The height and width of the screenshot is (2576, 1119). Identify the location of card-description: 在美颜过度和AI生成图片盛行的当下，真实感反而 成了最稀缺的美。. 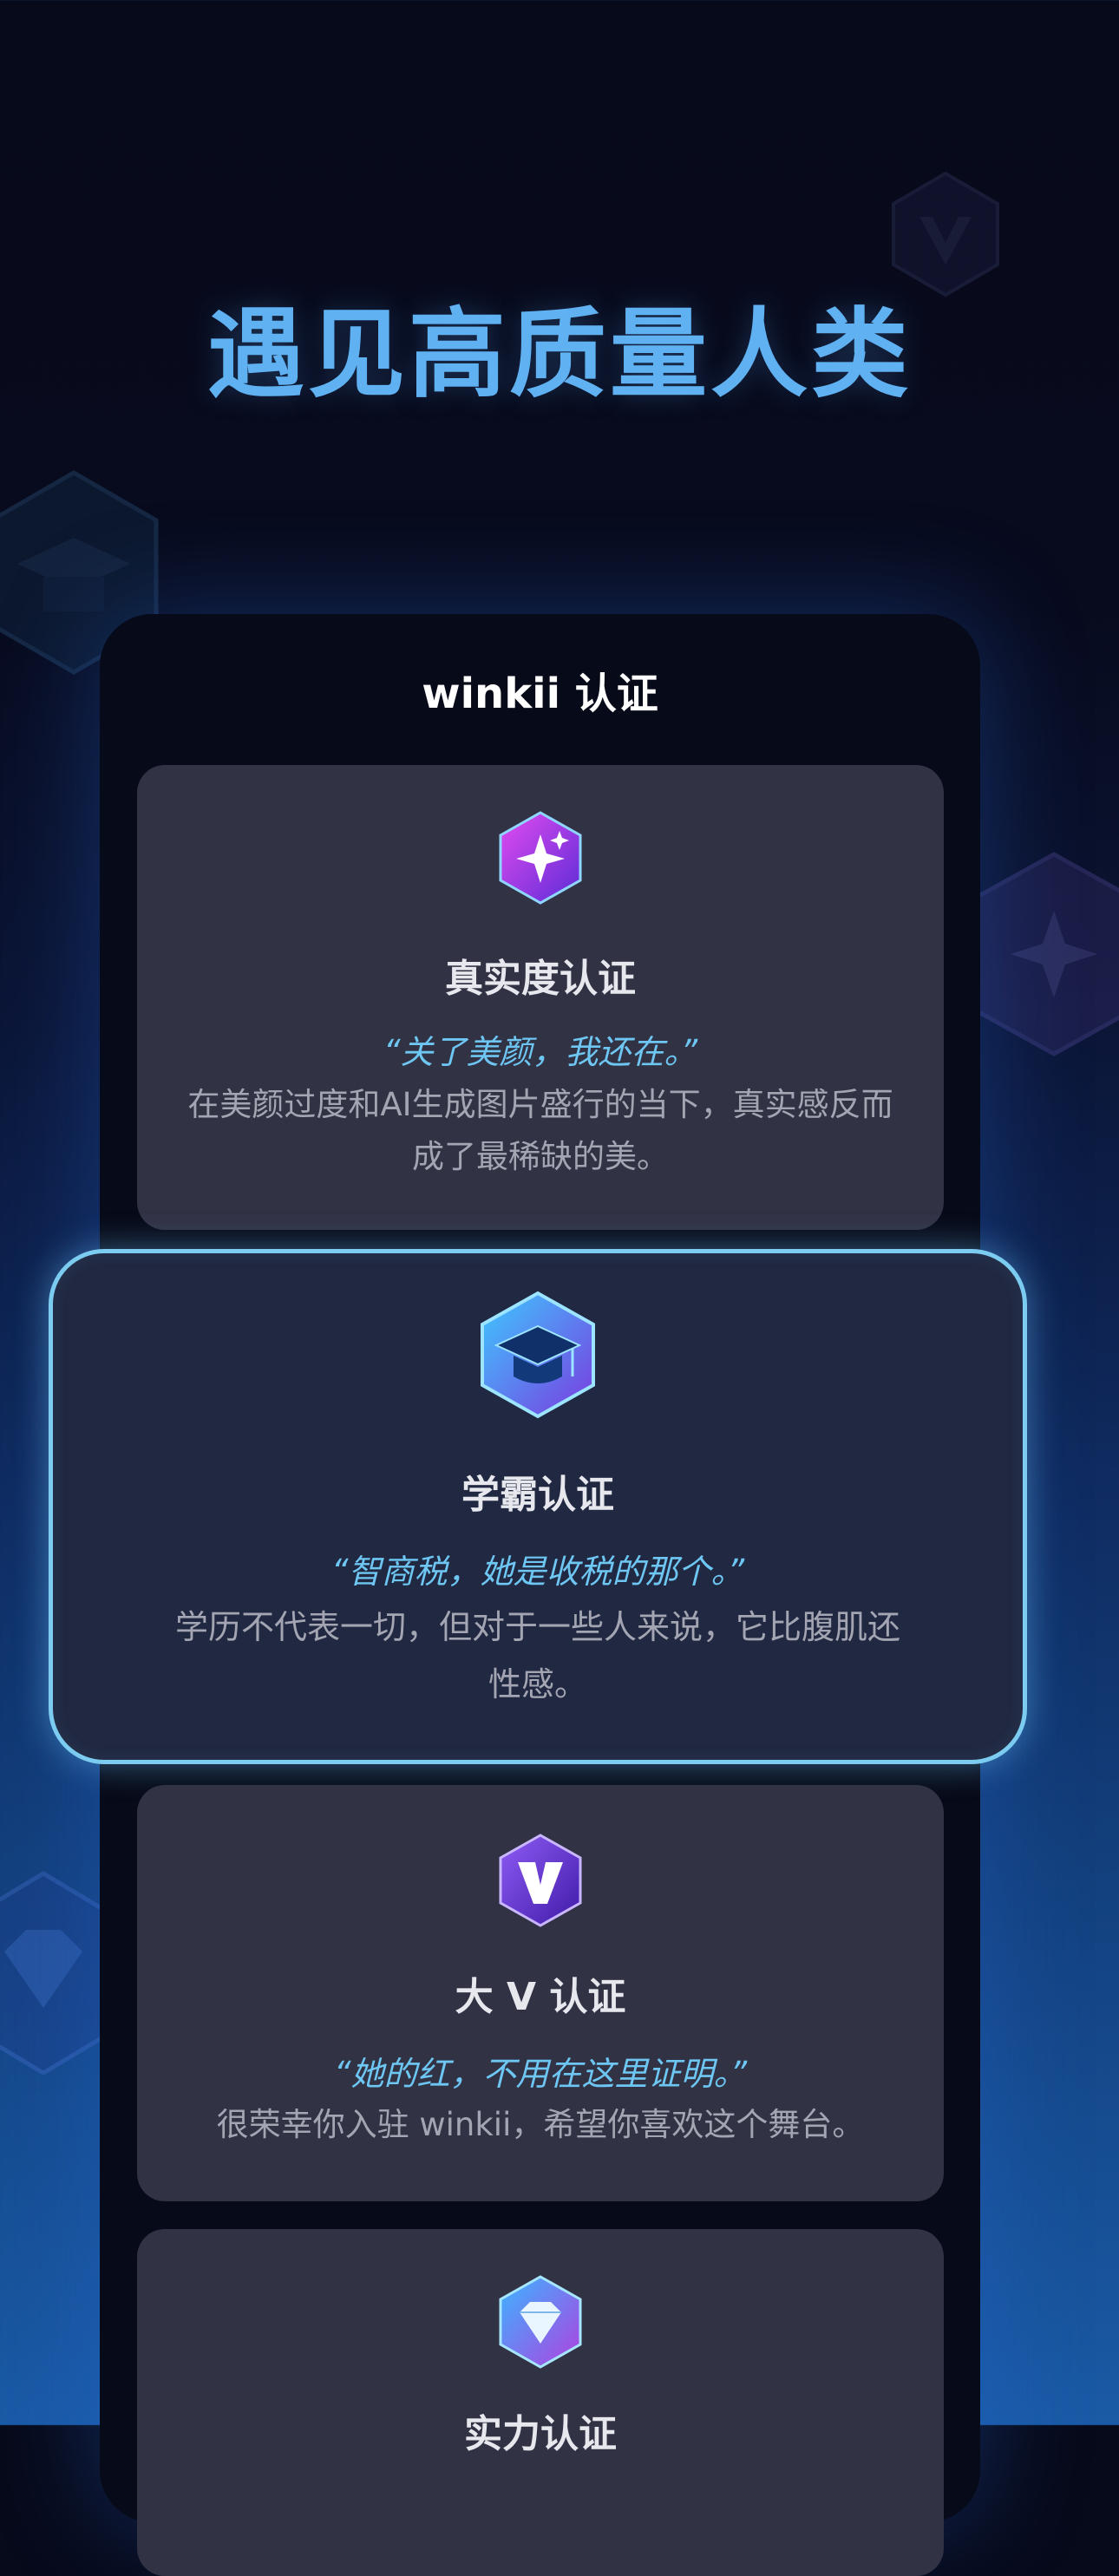
(540, 1131).